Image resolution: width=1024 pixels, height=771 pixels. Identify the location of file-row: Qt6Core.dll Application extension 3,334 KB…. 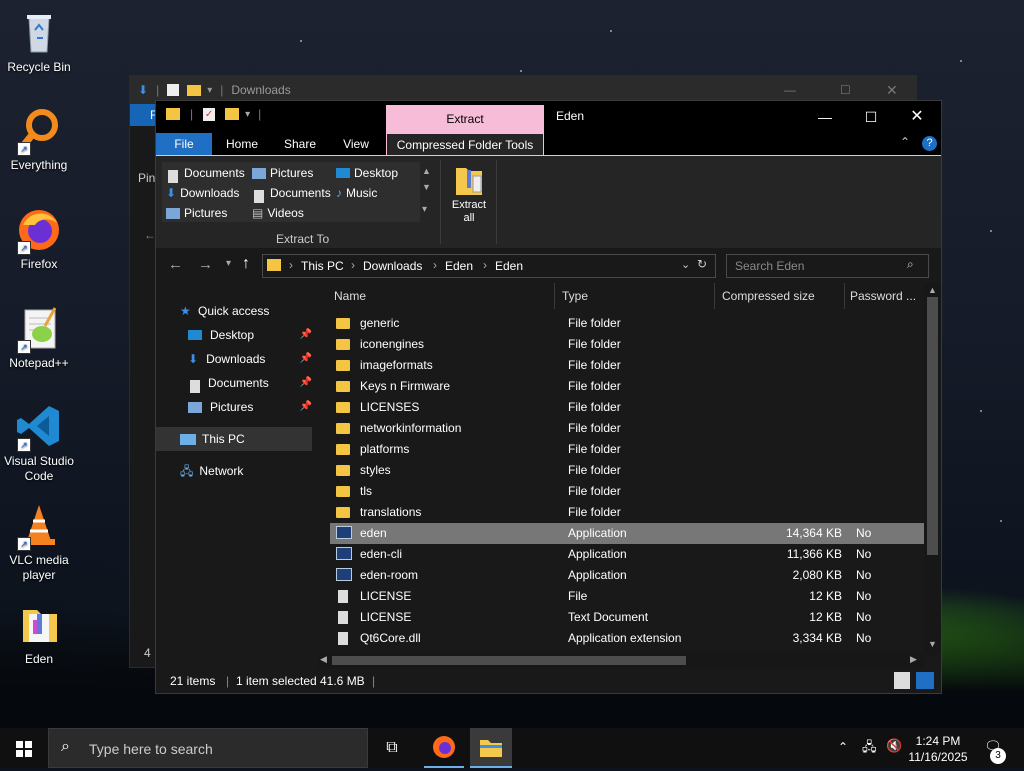
(627, 638).